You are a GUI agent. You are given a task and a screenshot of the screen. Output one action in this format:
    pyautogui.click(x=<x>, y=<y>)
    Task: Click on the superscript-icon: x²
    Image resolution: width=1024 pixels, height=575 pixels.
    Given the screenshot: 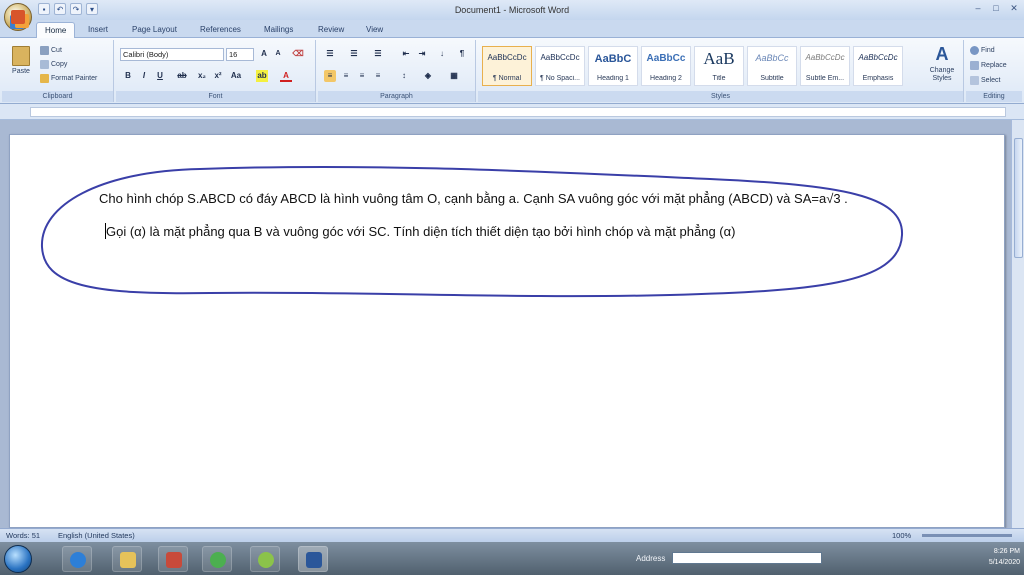 What is the action you would take?
    pyautogui.click(x=218, y=76)
    